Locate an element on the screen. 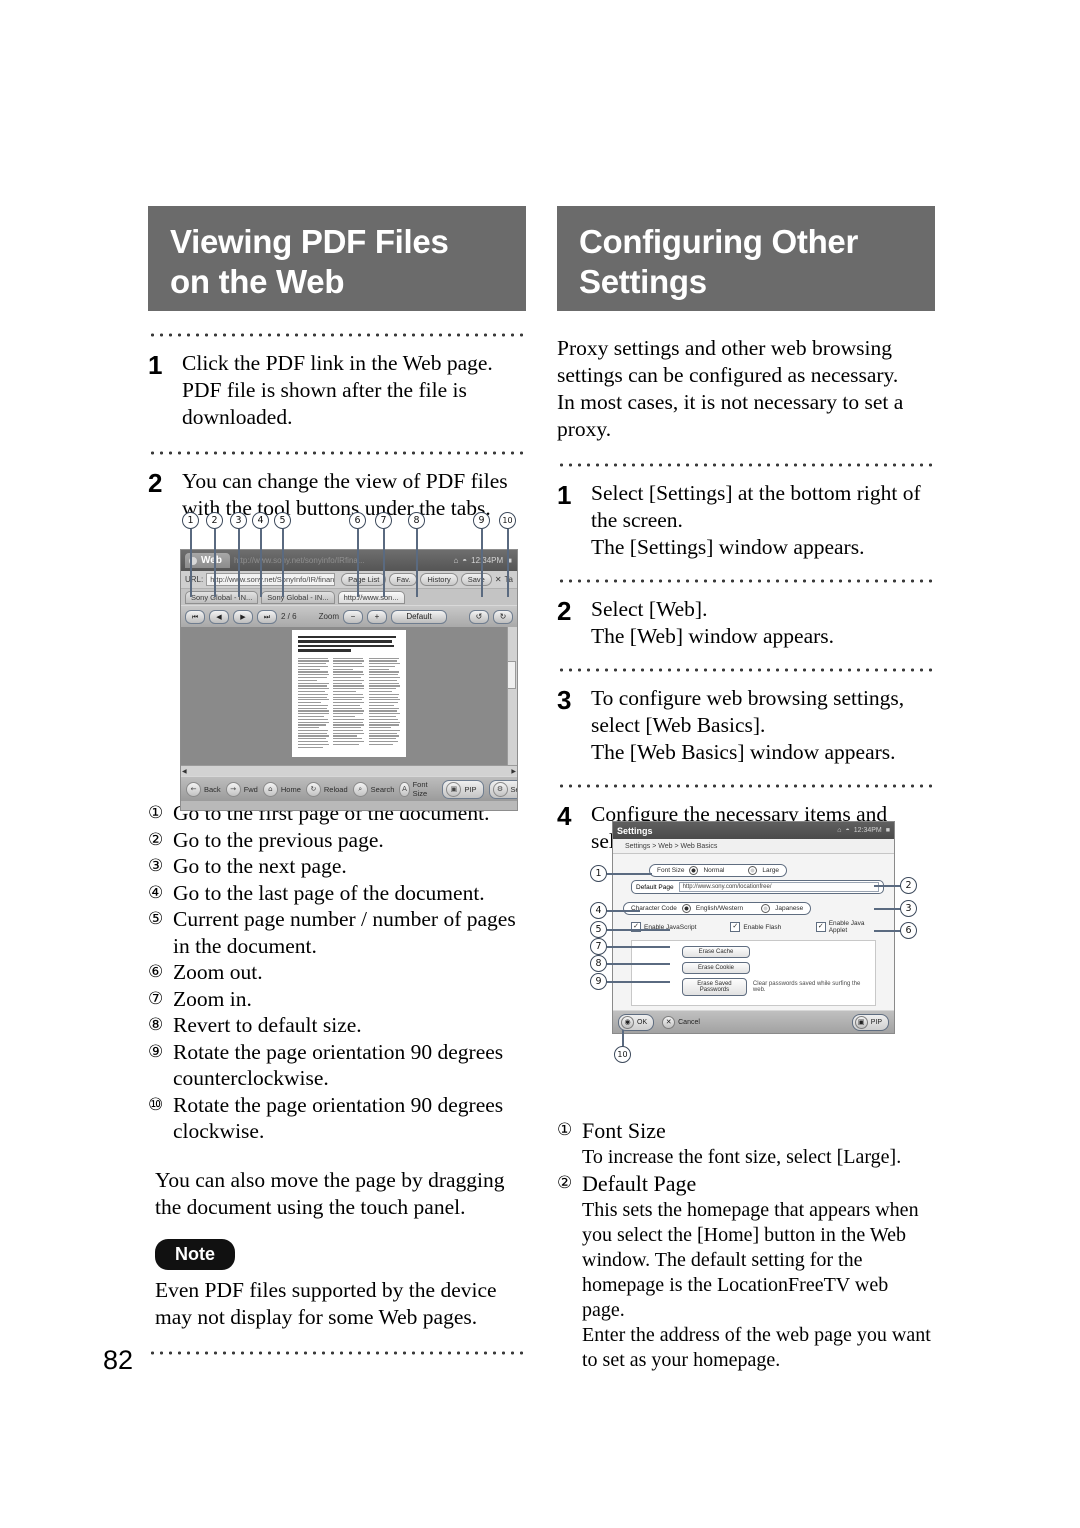  callout-8: 8 is located at coordinates (416, 520).